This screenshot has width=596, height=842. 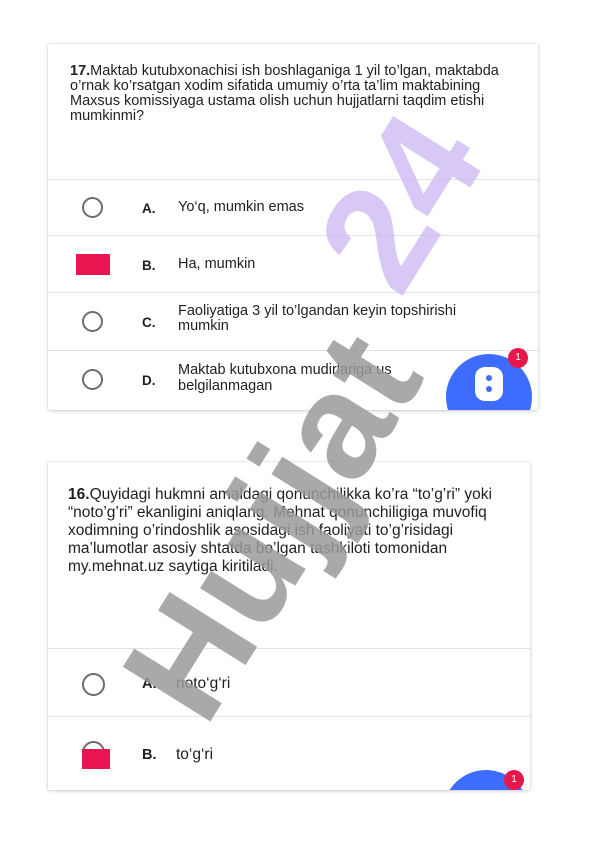 I want to click on option-letter: D., so click(x=149, y=380).